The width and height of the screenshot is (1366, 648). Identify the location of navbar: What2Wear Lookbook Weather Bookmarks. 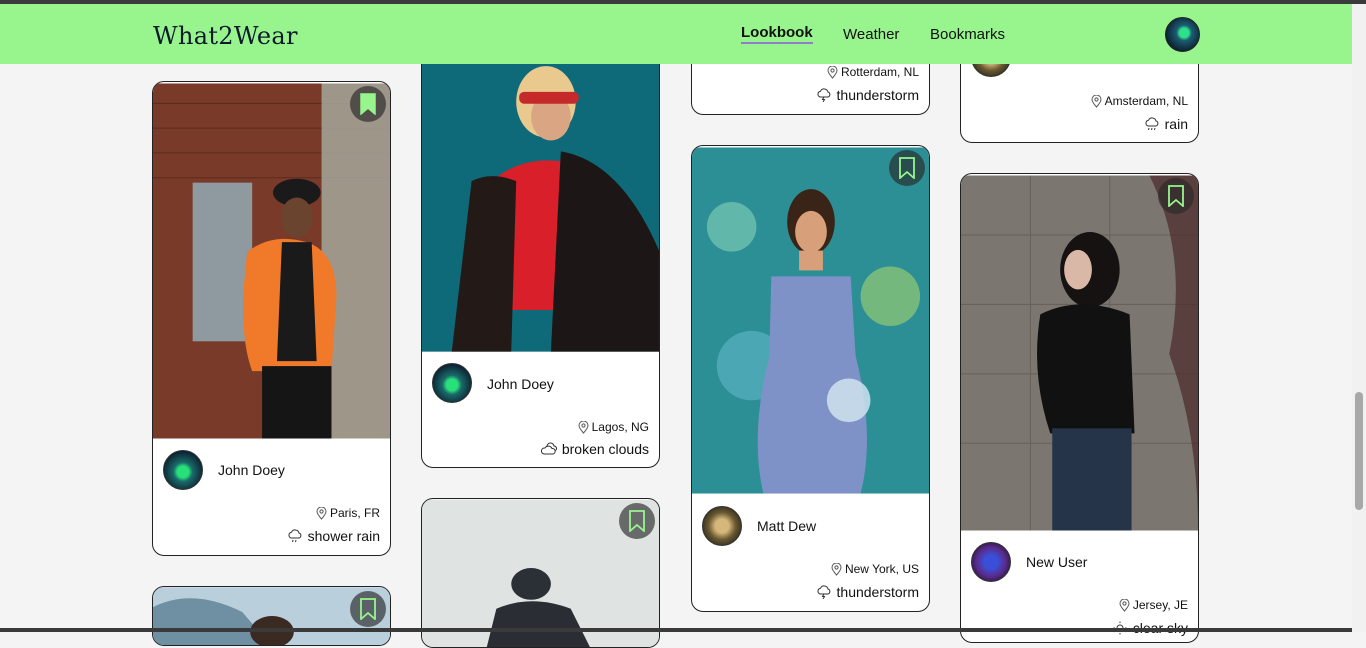
(676, 34).